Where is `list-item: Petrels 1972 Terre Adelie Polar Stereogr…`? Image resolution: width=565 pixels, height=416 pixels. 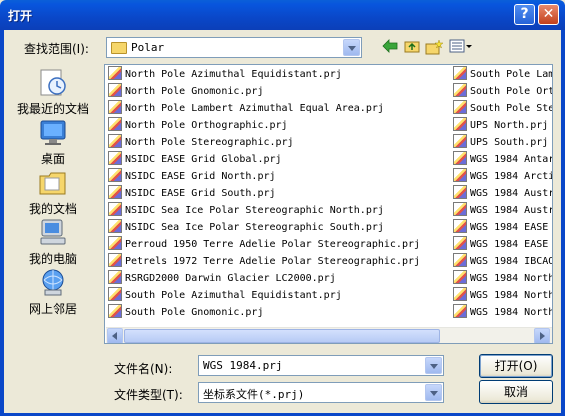
list-item: Petrels 1972 Terre Adelie Polar Stereogr… is located at coordinates (278, 261).